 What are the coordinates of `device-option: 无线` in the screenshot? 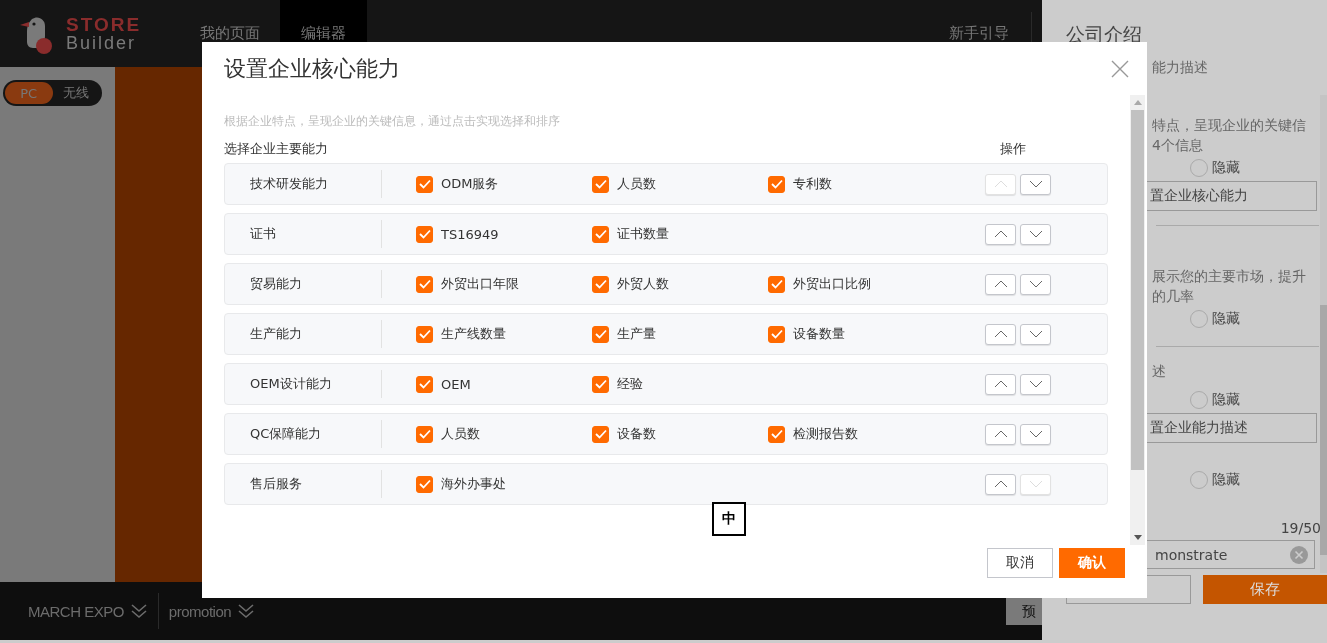 It's located at (76, 93).